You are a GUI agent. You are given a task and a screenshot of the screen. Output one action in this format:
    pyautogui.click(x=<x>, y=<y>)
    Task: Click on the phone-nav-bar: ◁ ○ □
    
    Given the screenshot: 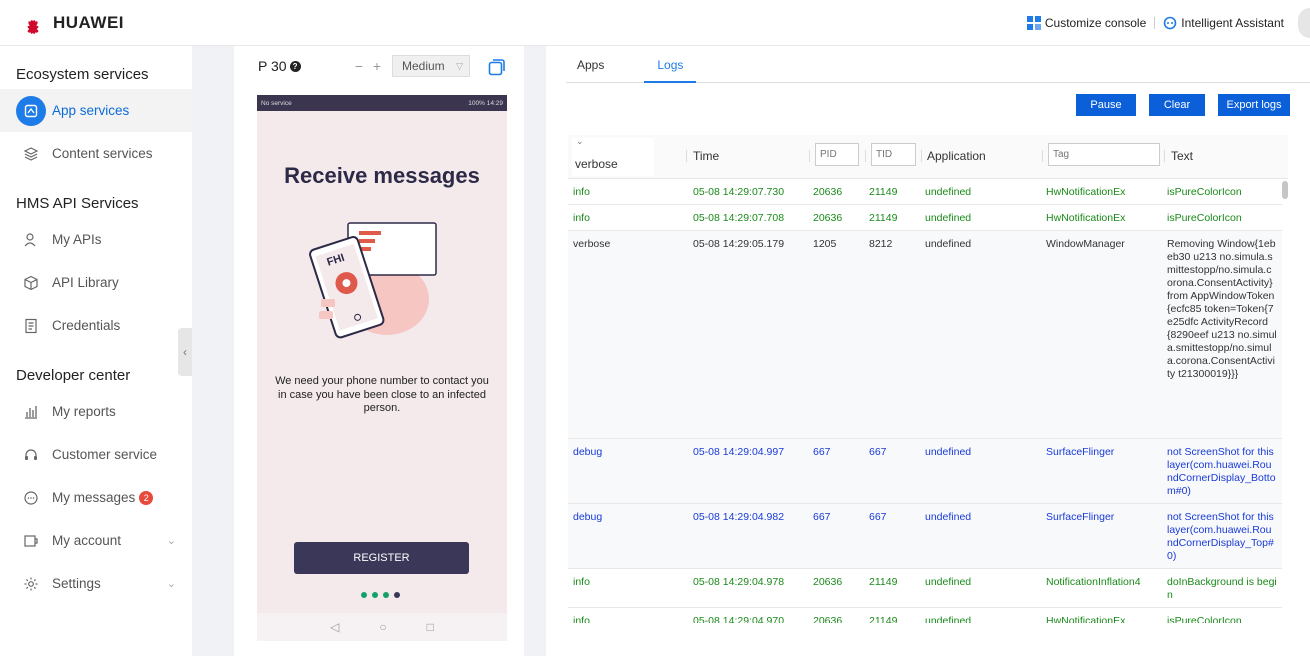 What is the action you would take?
    pyautogui.click(x=382, y=627)
    